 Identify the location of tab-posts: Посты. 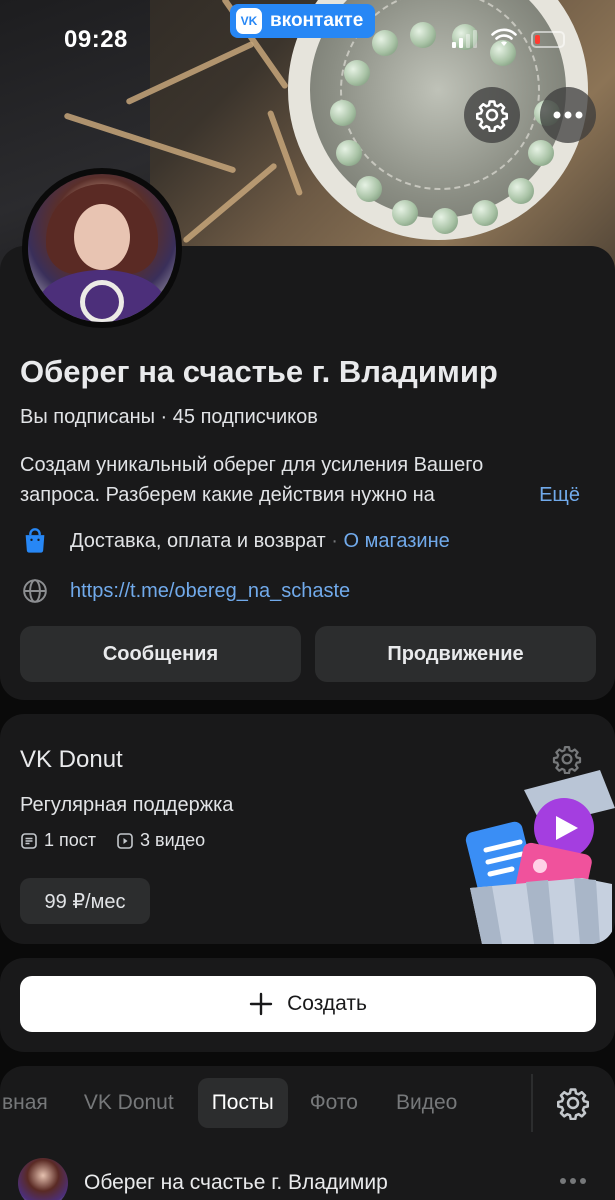
(242, 1103).